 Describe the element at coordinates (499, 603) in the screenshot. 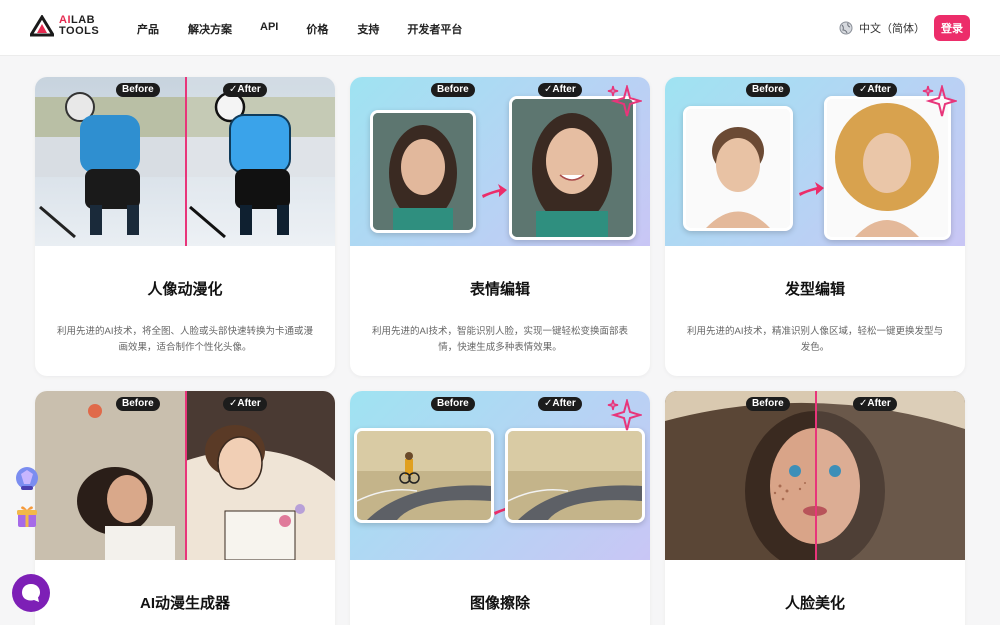

I see `card-title: 图像擦除` at that location.